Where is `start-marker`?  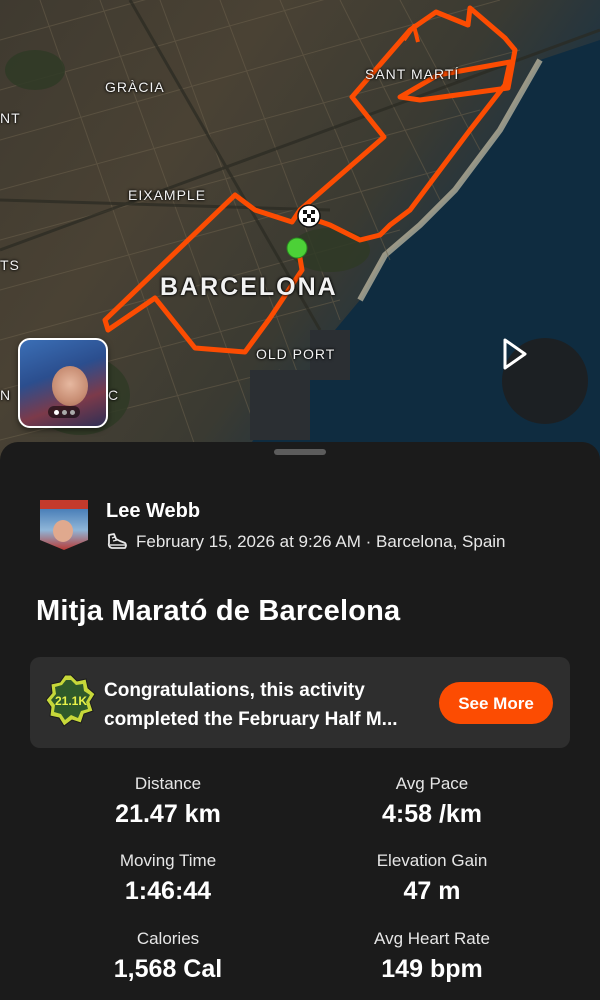 start-marker is located at coordinates (297, 248).